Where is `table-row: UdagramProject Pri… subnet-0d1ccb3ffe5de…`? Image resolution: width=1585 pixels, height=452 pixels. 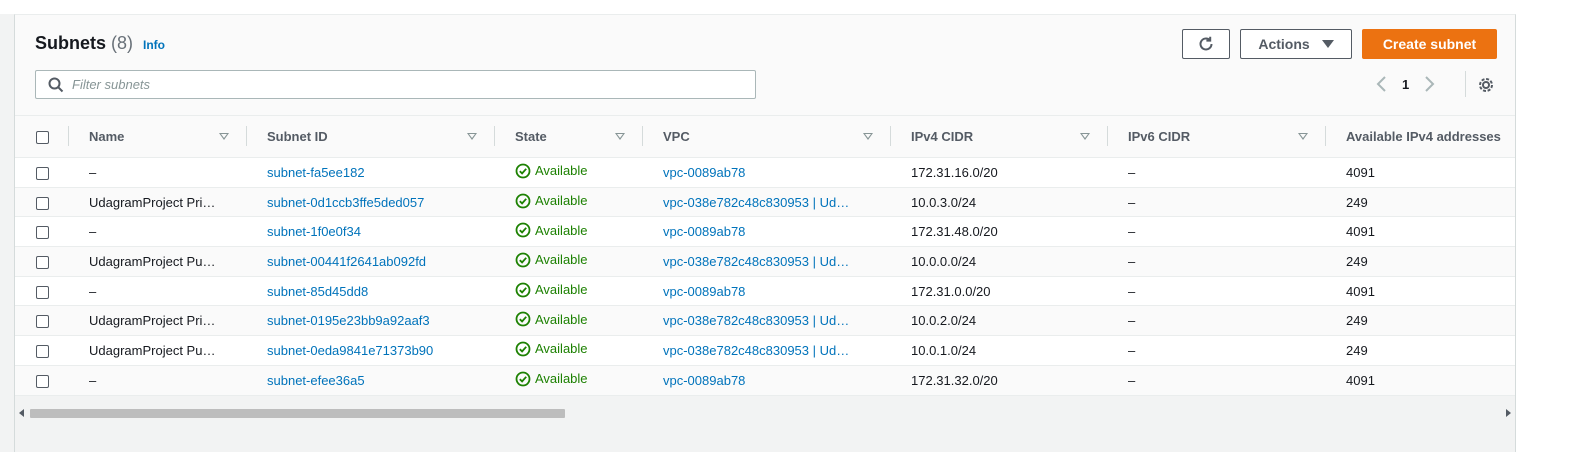 table-row: UdagramProject Pri… subnet-0d1ccb3ffe5de… is located at coordinates (765, 202).